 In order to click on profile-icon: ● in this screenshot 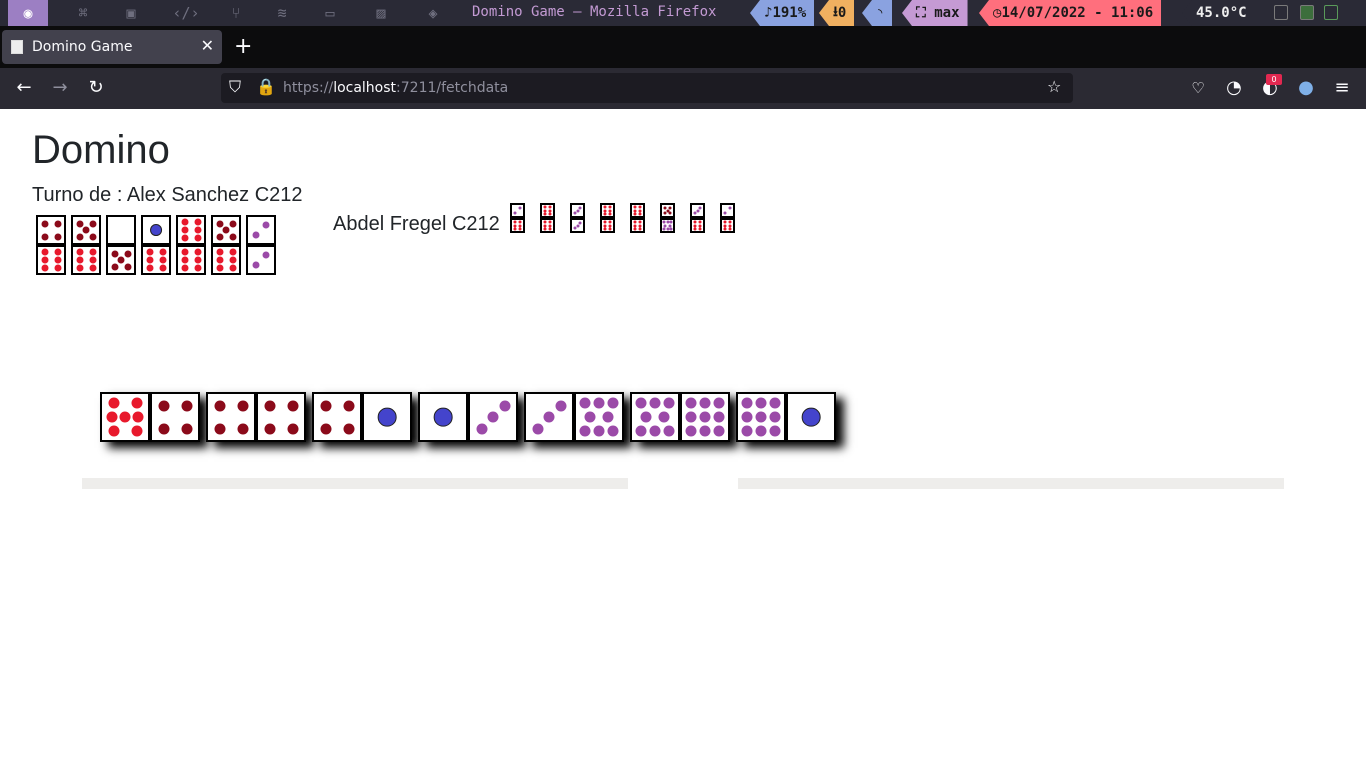, I will do `click(1306, 88)`.